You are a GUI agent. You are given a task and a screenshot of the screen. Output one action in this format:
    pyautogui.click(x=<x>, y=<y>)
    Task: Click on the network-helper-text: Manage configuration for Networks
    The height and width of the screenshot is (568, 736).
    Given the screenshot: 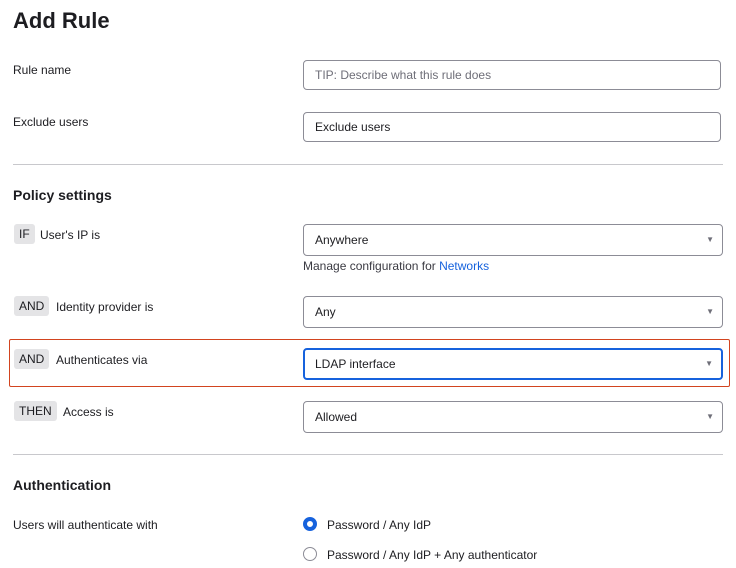 What is the action you would take?
    pyautogui.click(x=396, y=266)
    